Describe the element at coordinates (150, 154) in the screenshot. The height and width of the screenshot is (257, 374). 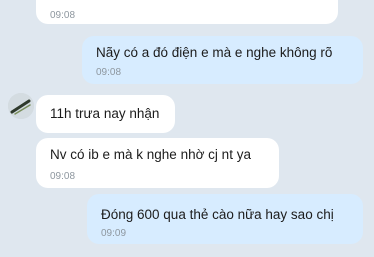
I see `message-text: Nv có ib e mà k nghe nhờ cj nt ya` at that location.